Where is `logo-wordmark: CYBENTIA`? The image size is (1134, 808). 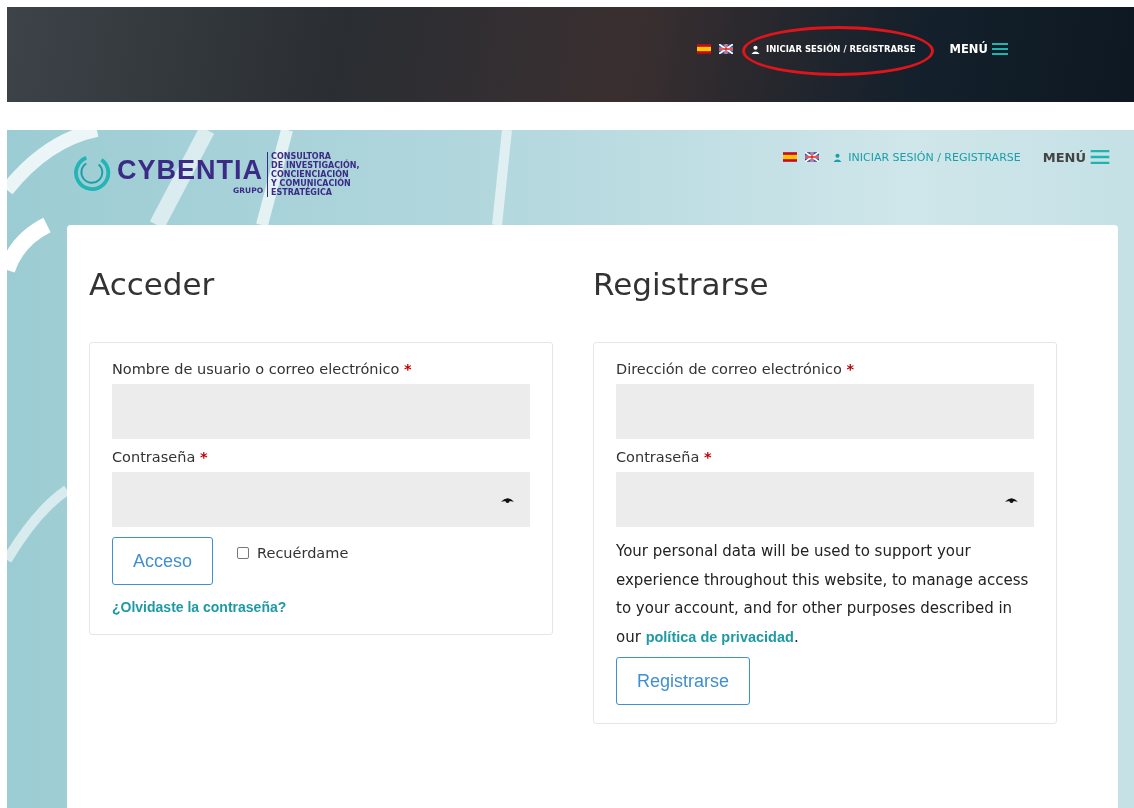 logo-wordmark: CYBENTIA is located at coordinates (190, 171).